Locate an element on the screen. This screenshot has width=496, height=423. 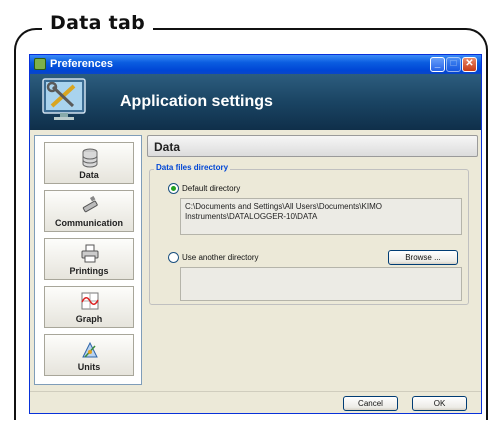
sidebar-item-label: Units is located at coordinates (89, 367).